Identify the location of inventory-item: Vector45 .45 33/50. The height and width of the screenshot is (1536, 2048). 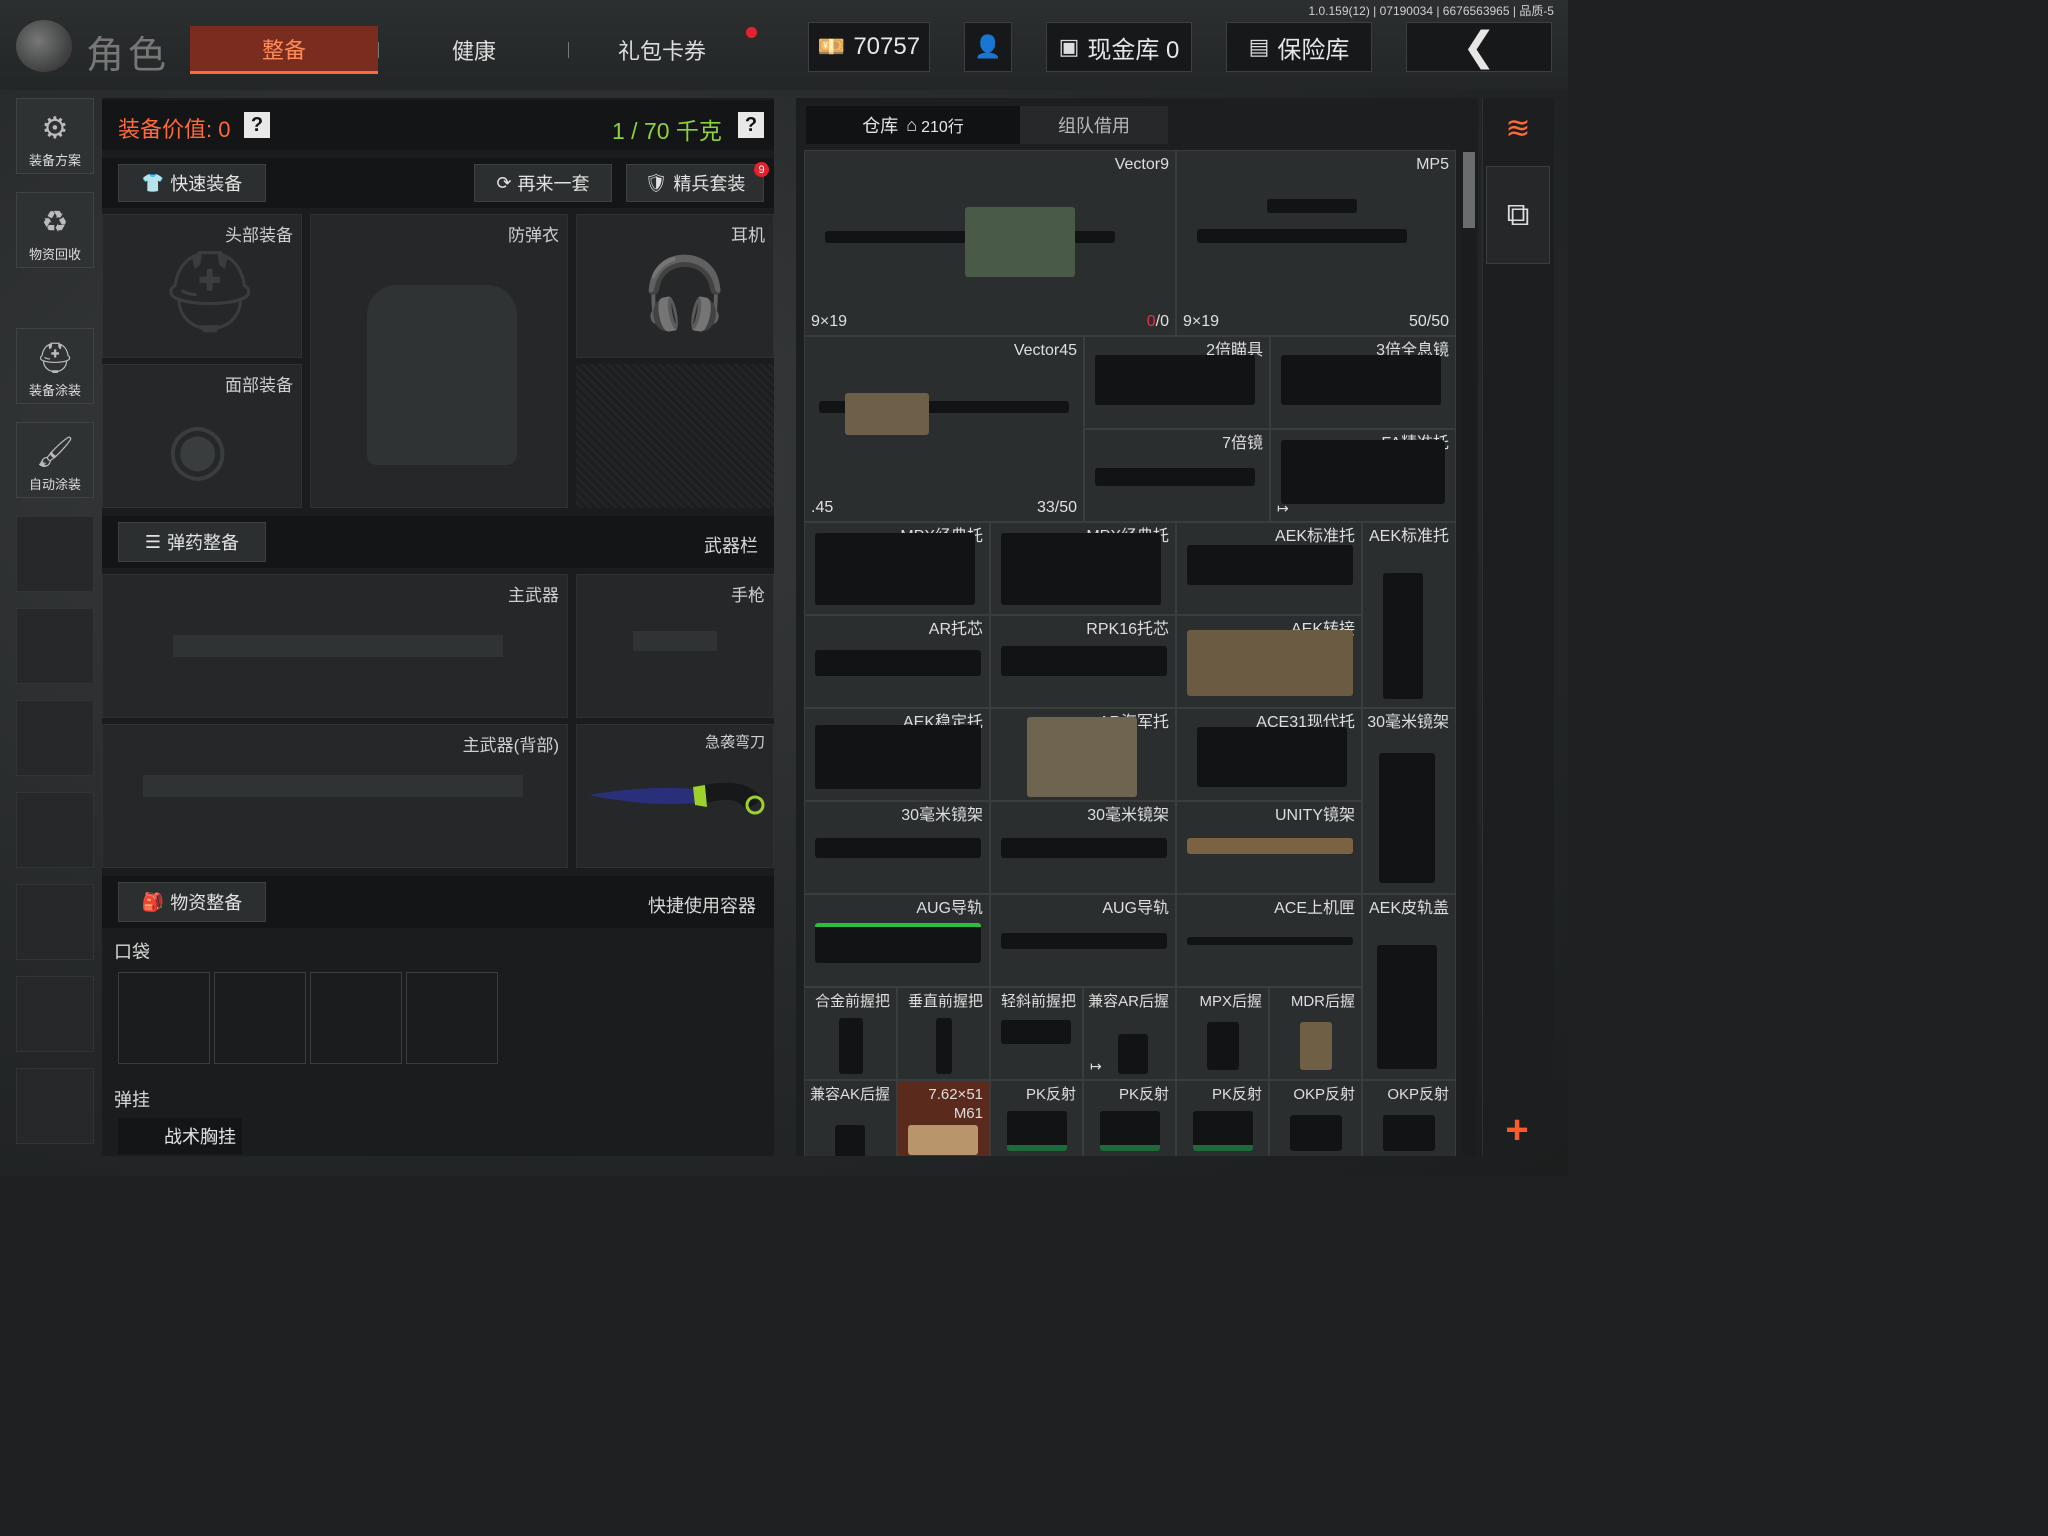
(944, 429).